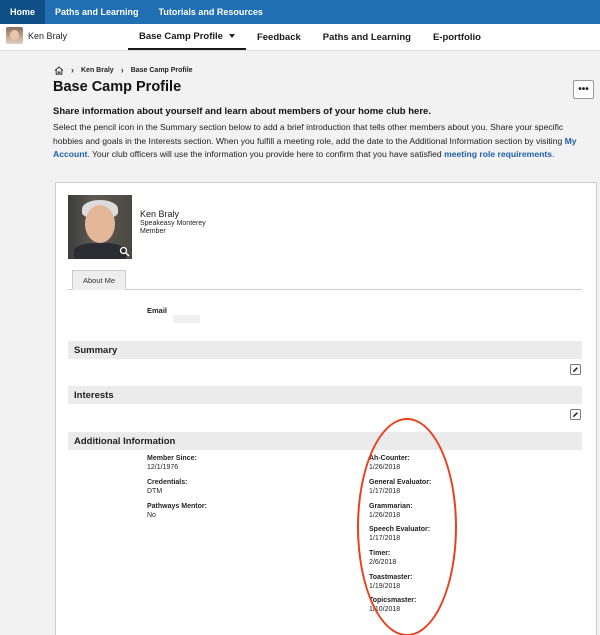 The image size is (600, 635). I want to click on field-value: 1/10/2018, so click(385, 609).